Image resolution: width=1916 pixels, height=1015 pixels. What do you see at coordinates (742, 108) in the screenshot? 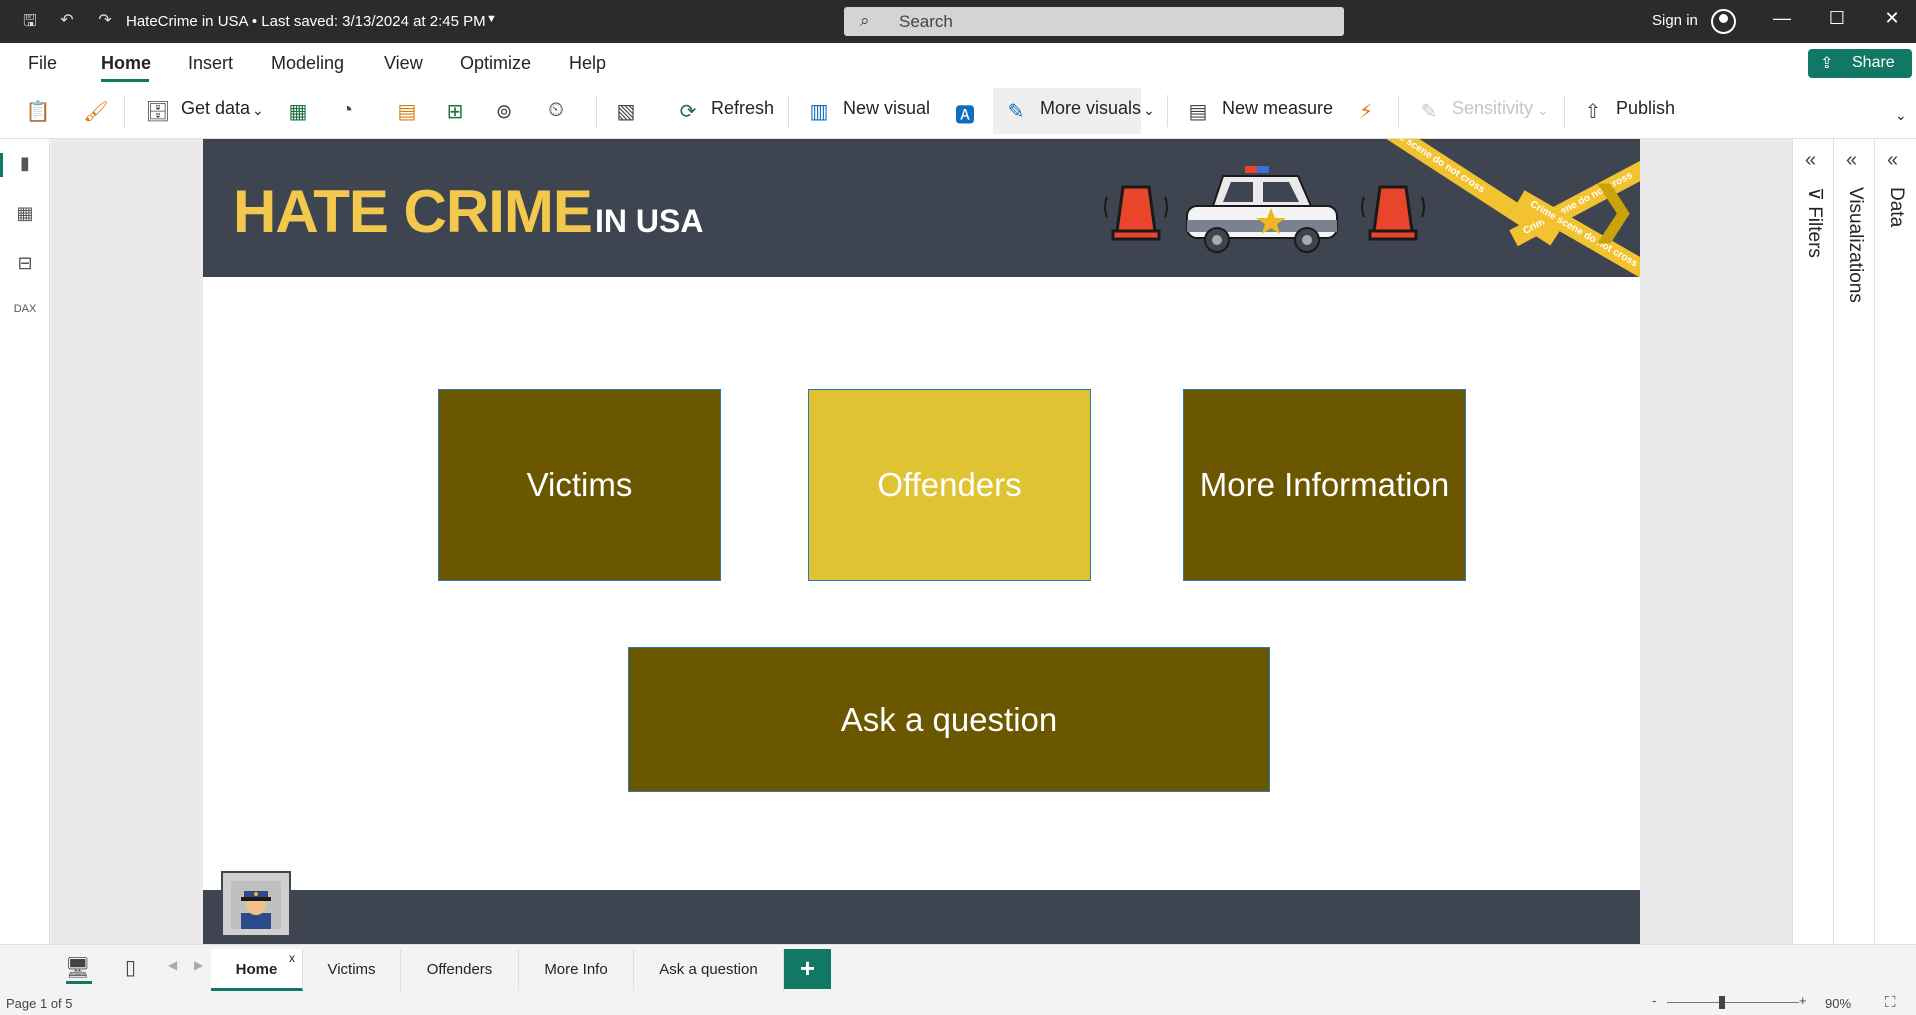
I see `refresh-button: Refresh` at bounding box center [742, 108].